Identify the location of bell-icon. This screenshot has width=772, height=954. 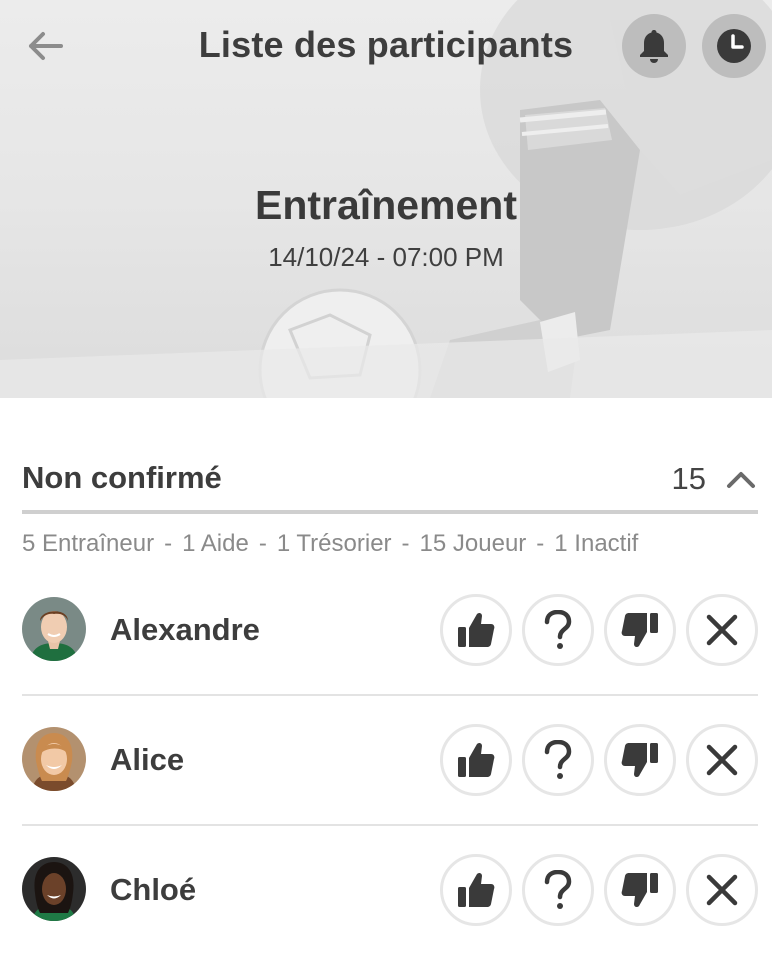
(654, 46).